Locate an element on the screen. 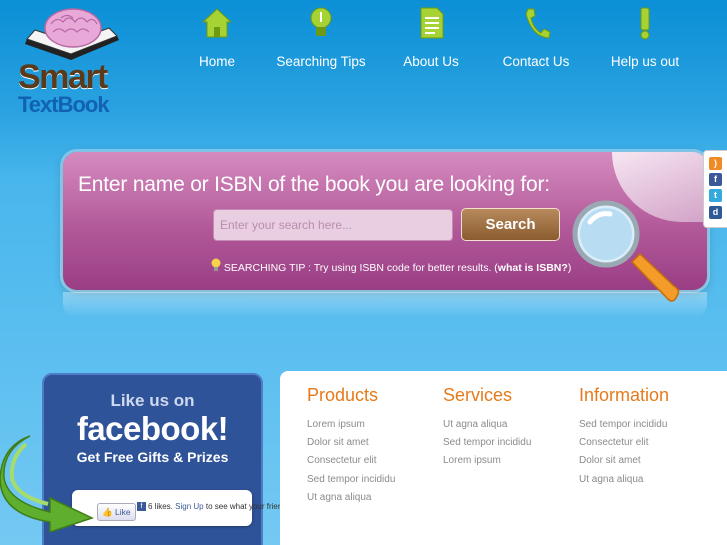 Image resolution: width=727 pixels, height=545 pixels. tip-bulb-icon is located at coordinates (216, 264).